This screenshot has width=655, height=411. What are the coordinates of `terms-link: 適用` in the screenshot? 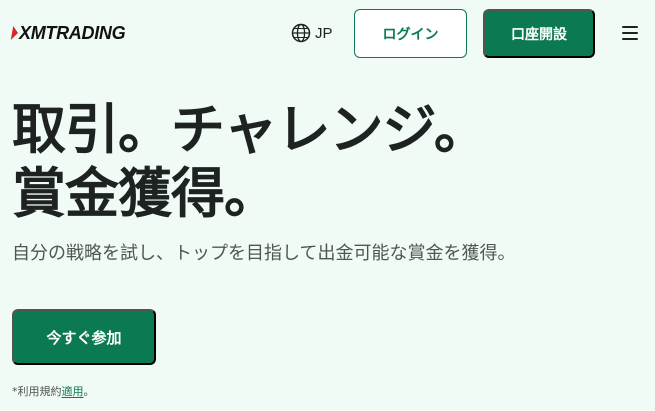 It's located at (73, 391).